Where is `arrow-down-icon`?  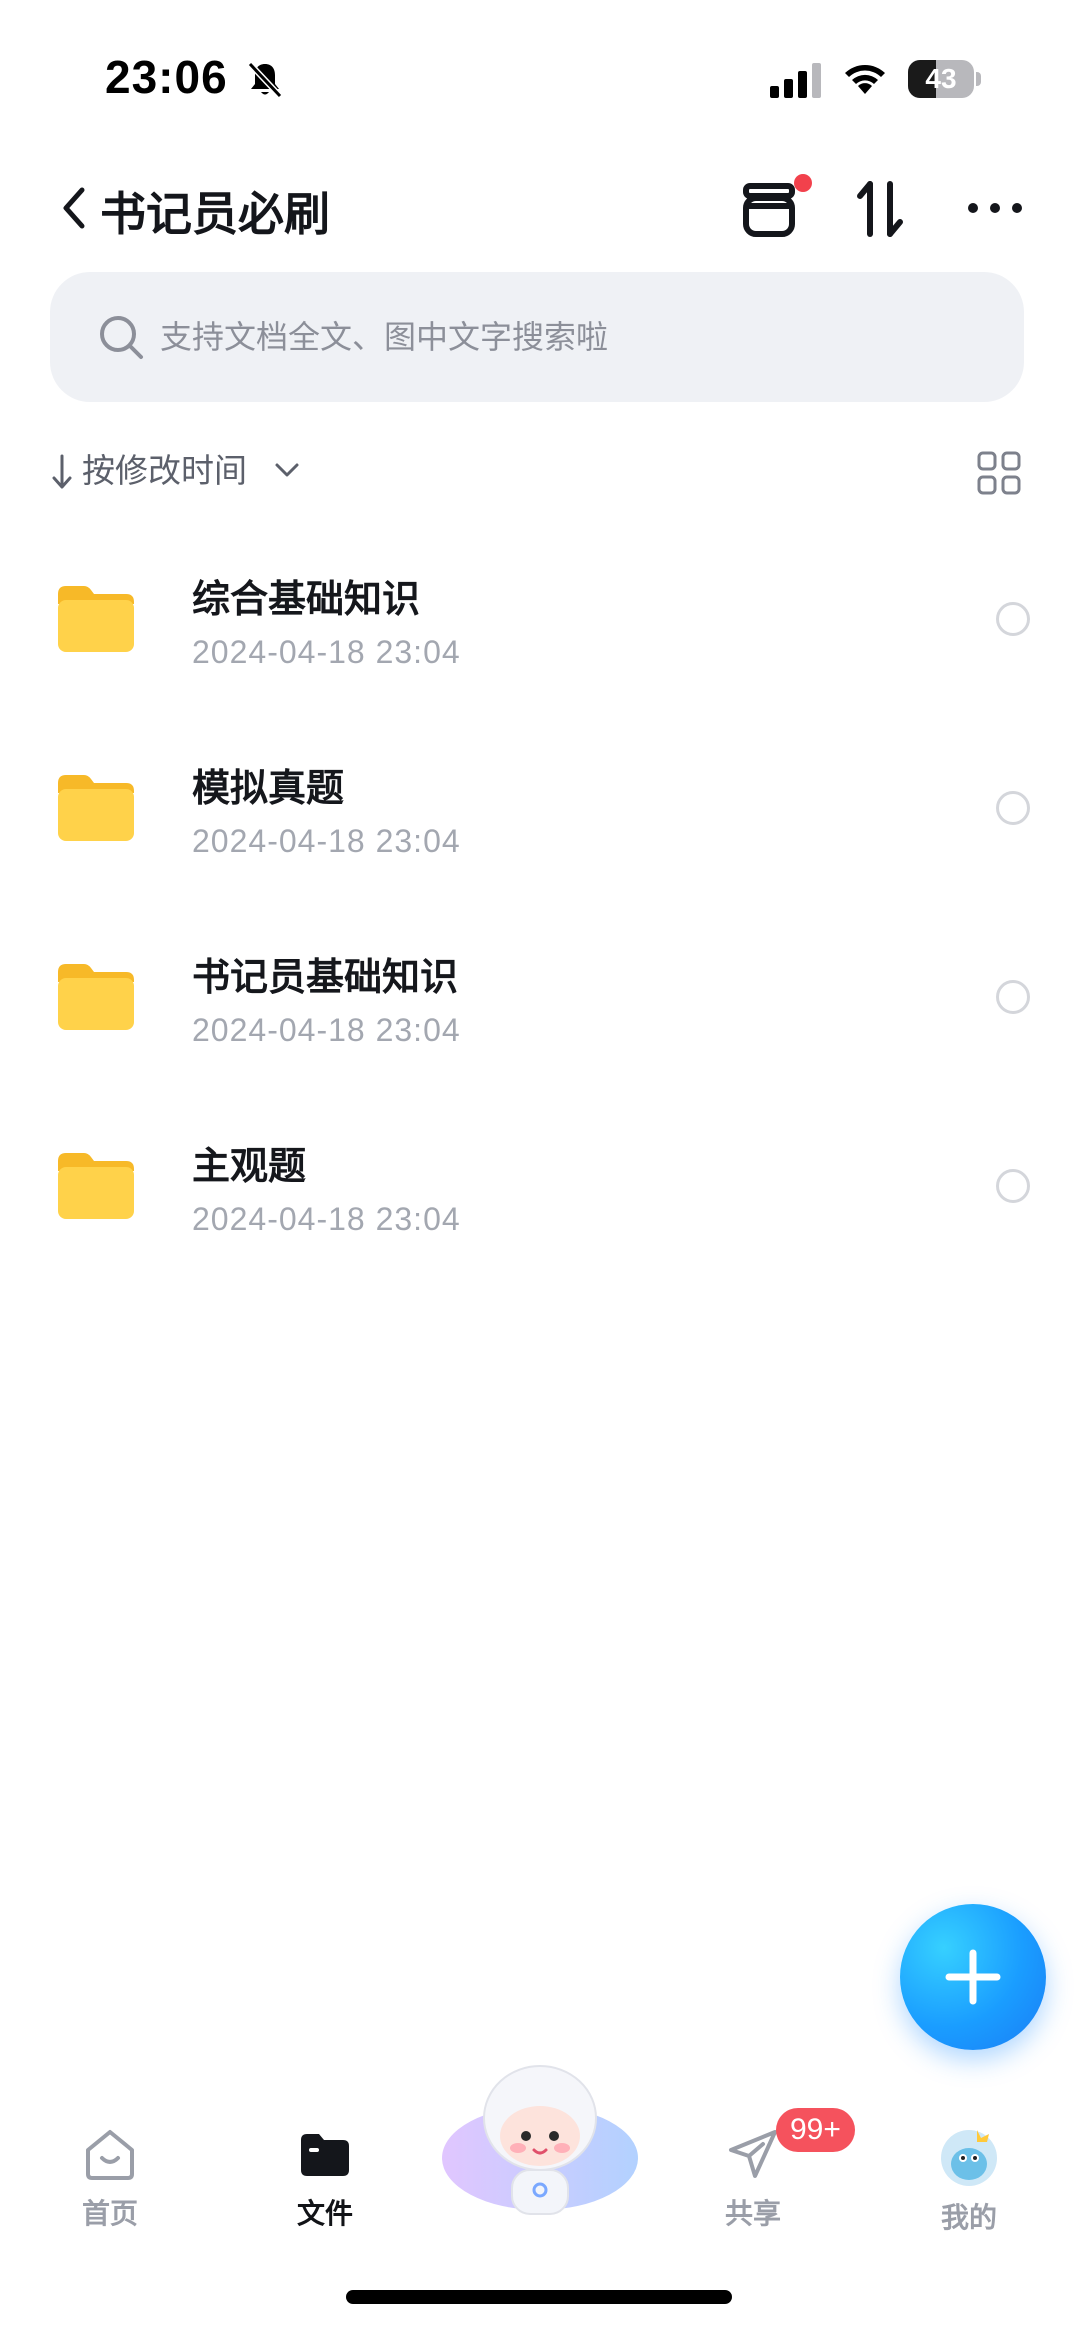
arrow-down-icon is located at coordinates (62, 471).